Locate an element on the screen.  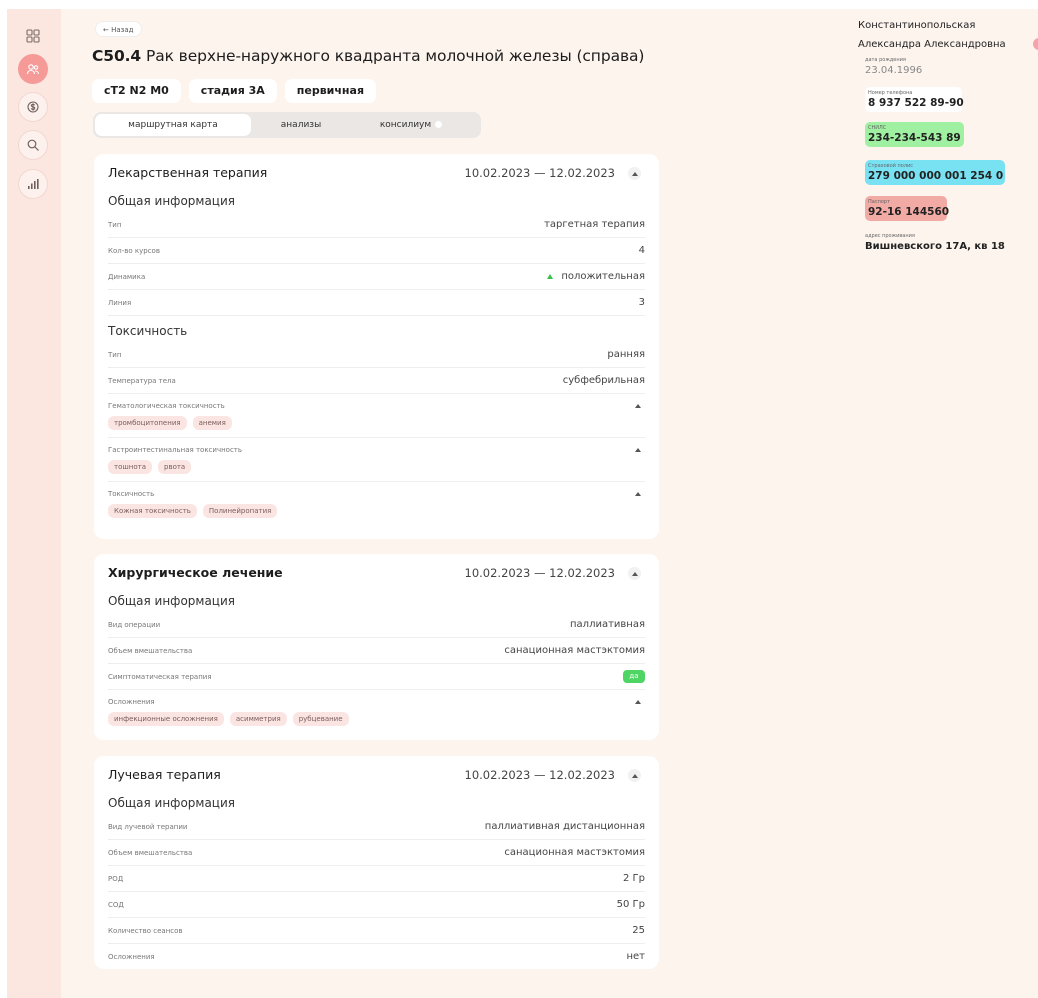
address-field: адрес проживания Вишневского 17А, кв 18 is located at coordinates (935, 242).